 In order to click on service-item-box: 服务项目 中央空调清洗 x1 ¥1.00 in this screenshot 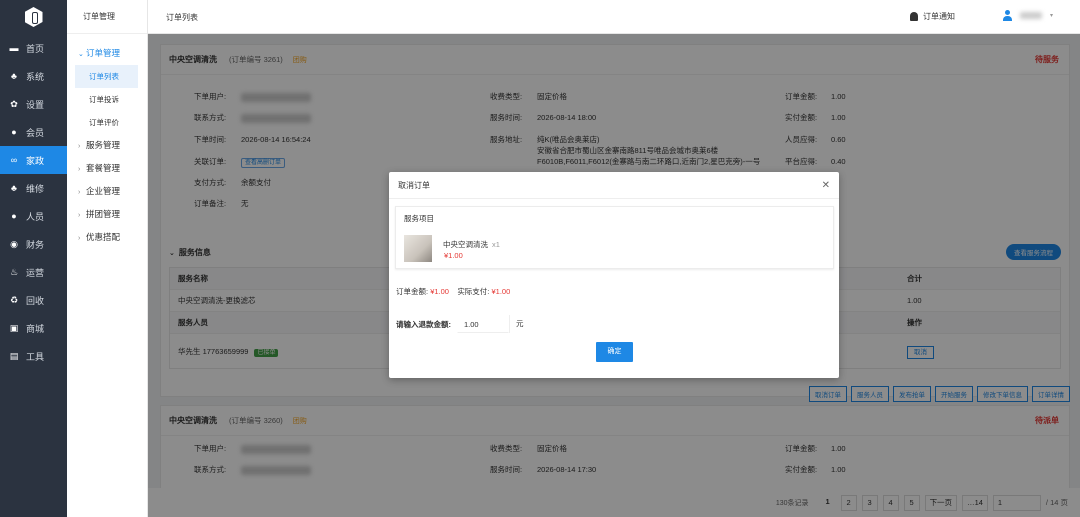, I will do `click(614, 237)`.